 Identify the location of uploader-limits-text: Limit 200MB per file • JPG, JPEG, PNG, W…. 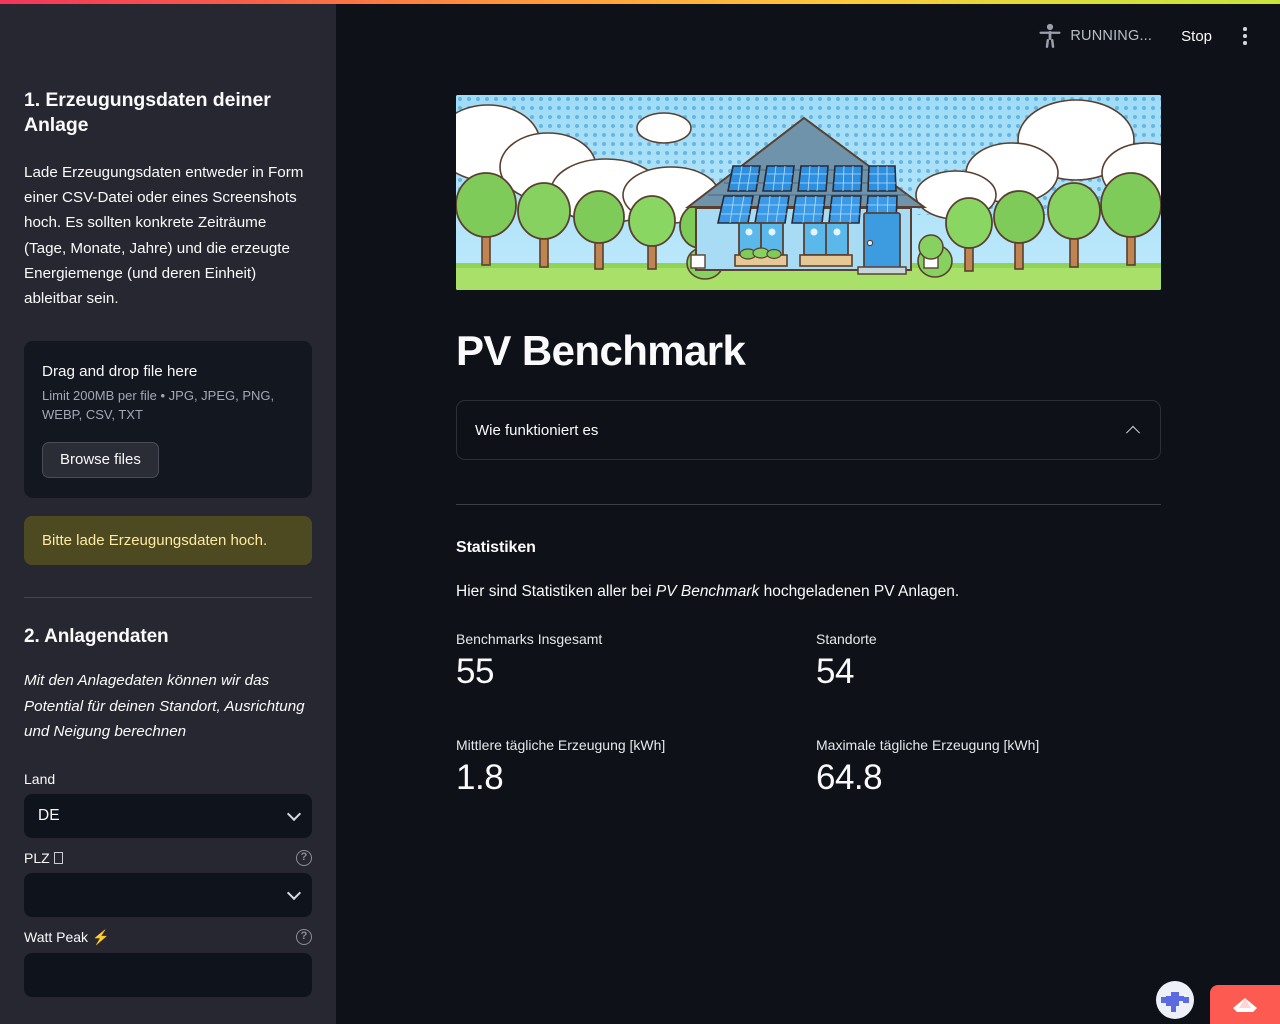
(158, 405).